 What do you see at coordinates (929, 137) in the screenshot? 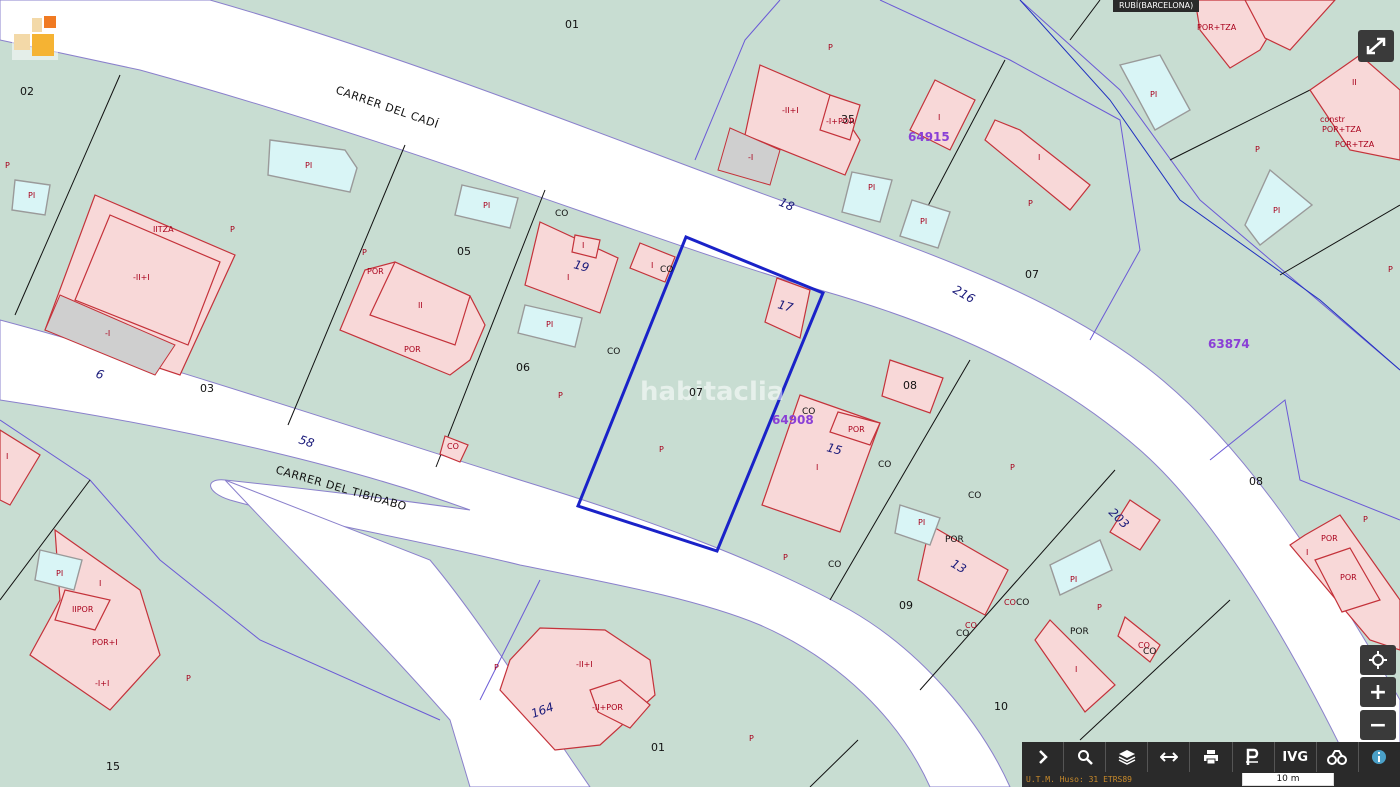
I see `polygon-number: 64915` at bounding box center [929, 137].